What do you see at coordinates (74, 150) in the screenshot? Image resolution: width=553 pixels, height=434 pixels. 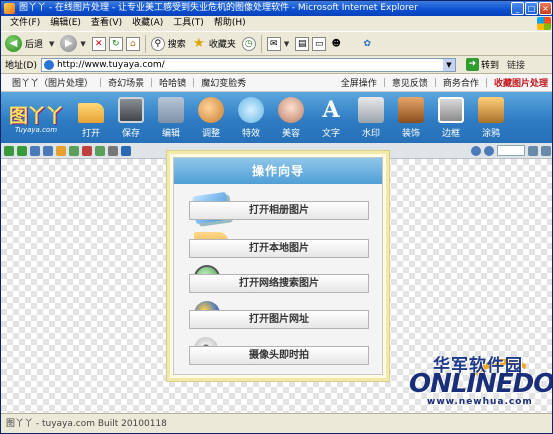 I see `flip-icon` at bounding box center [74, 150].